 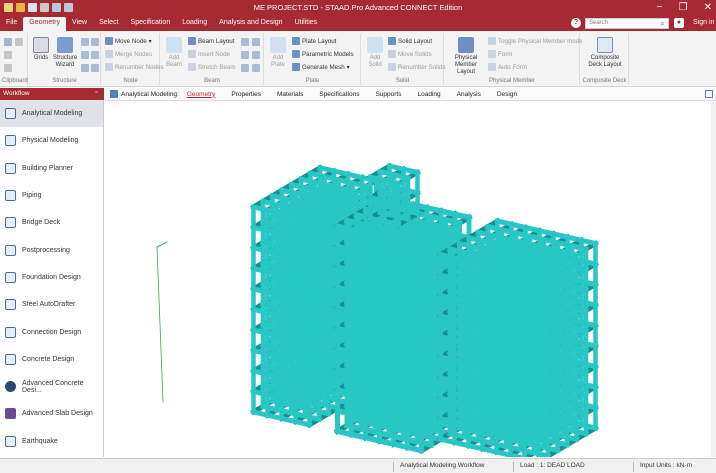 What do you see at coordinates (290, 94) in the screenshot?
I see `page-tab-materials: Materials` at bounding box center [290, 94].